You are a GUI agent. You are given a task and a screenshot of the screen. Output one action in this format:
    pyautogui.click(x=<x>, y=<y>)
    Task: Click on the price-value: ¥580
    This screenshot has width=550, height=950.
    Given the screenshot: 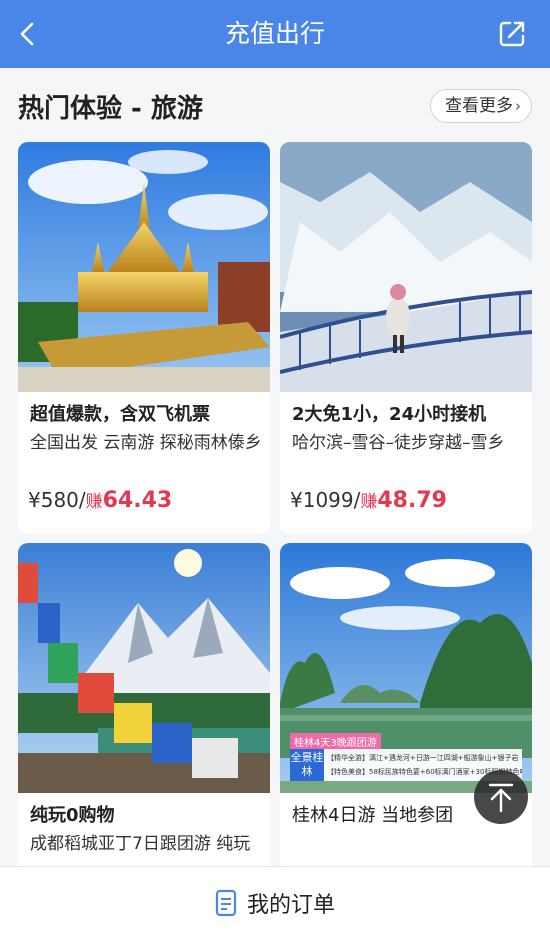 What is the action you would take?
    pyautogui.click(x=53, y=500)
    